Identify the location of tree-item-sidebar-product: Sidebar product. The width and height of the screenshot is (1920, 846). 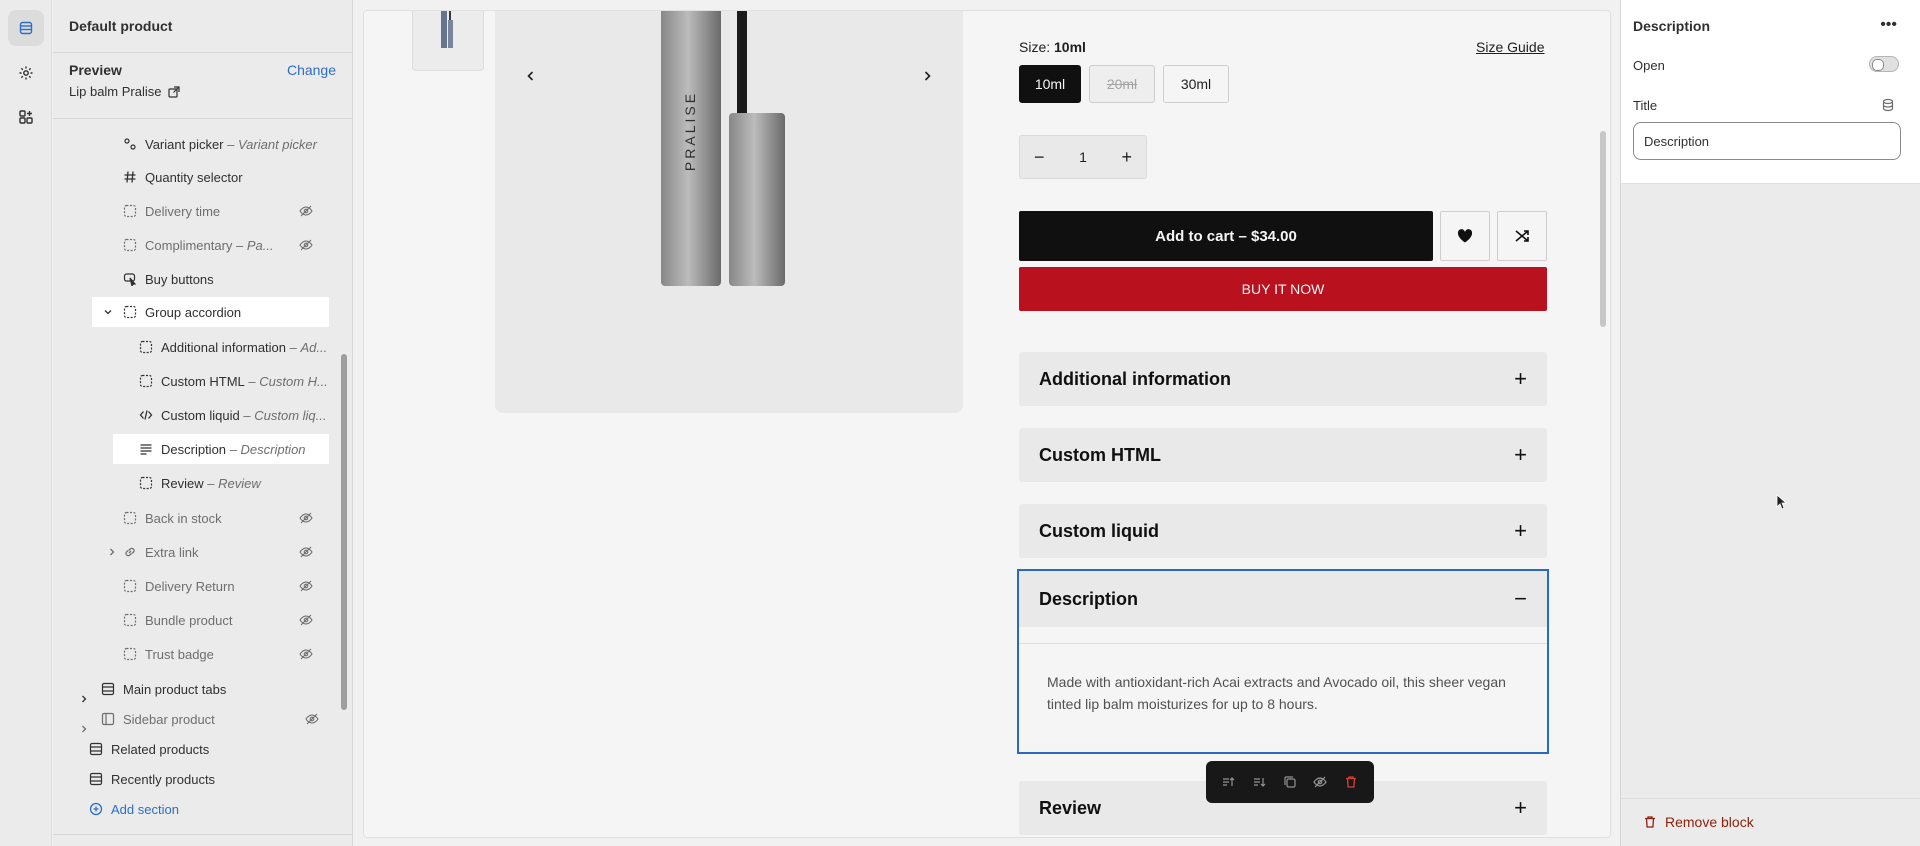
(205, 719).